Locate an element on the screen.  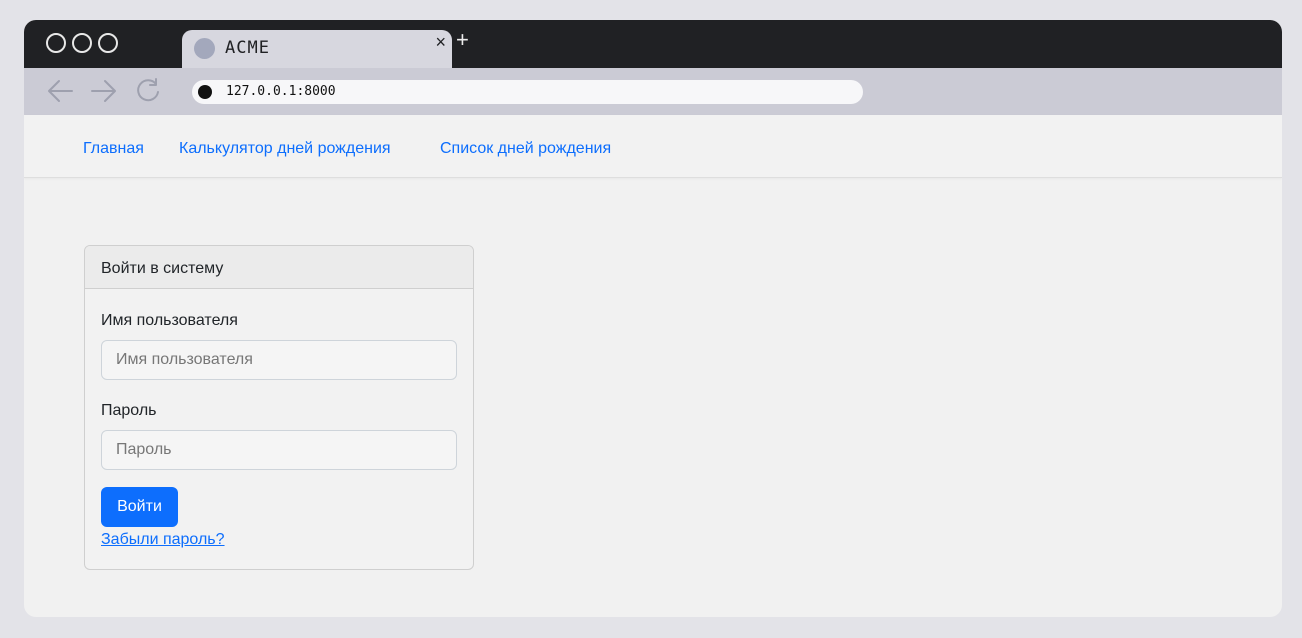
forward-arrow-icon is located at coordinates (104, 91).